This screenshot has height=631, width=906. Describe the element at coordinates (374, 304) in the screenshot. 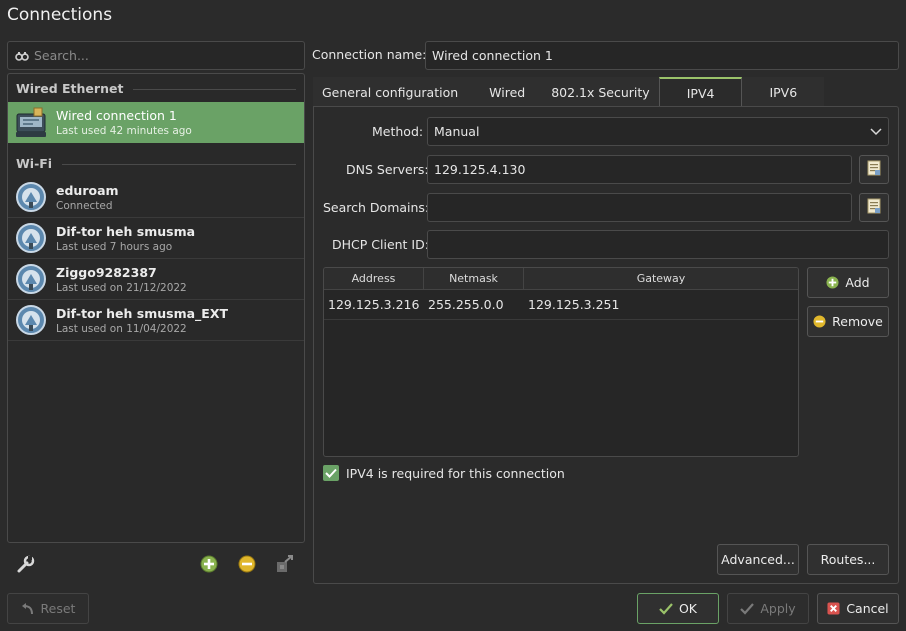

I see `address-cell: 129.125.3.216` at that location.